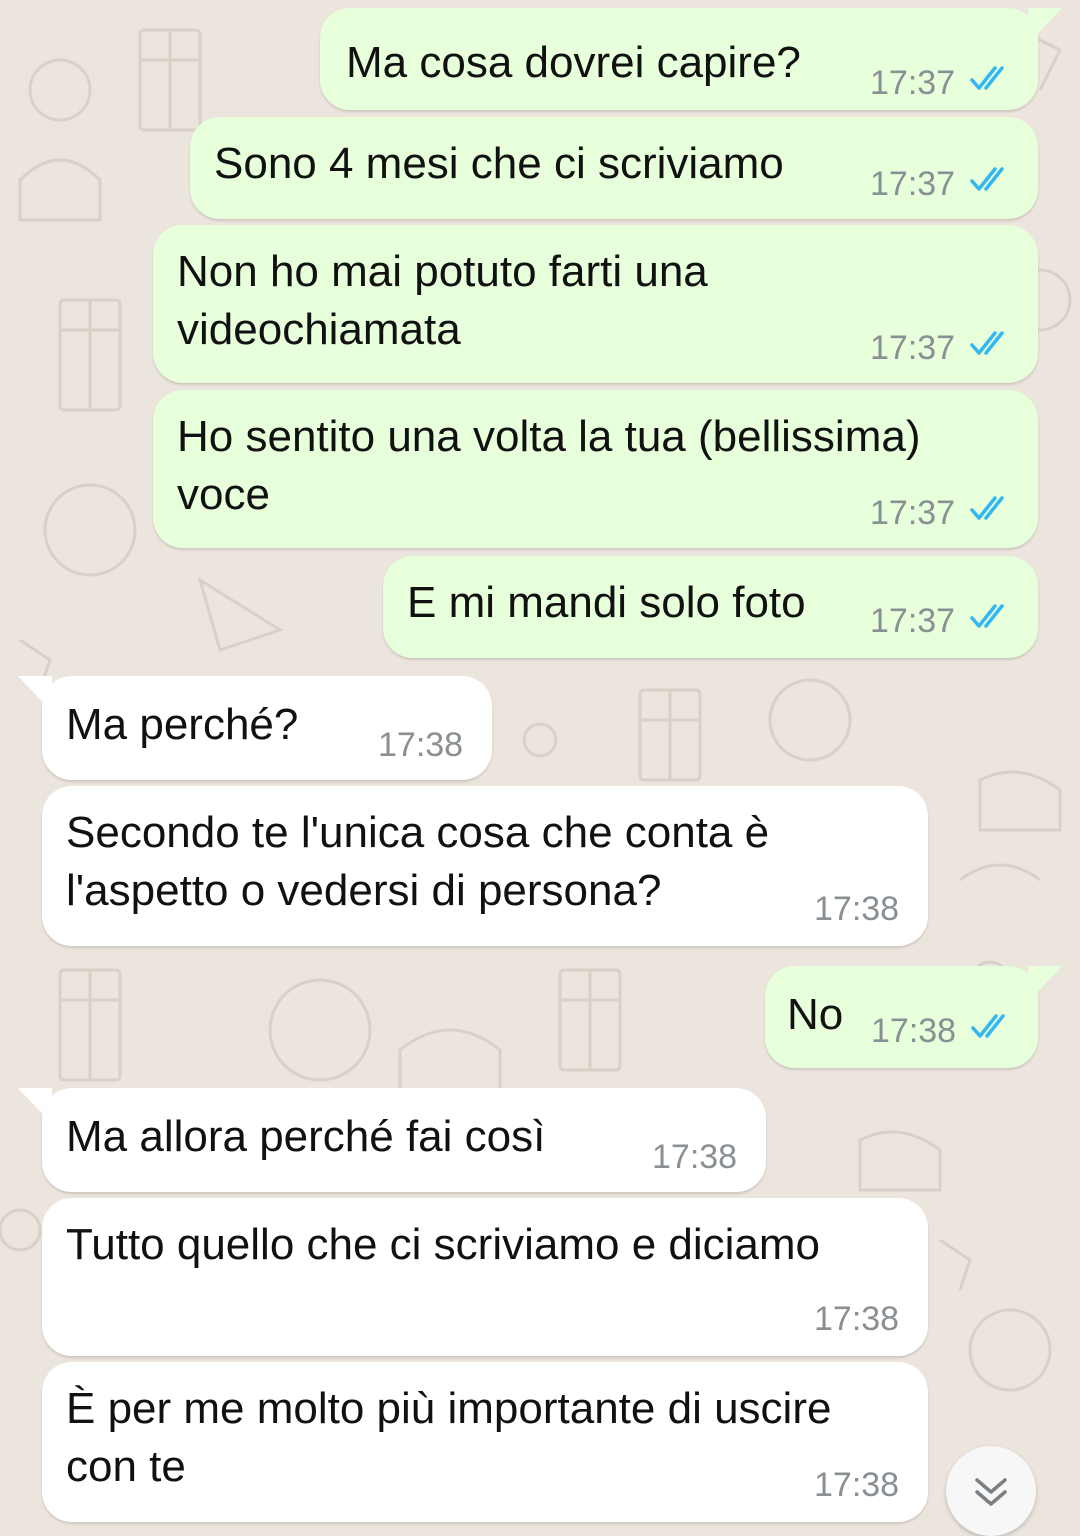  I want to click on message-outgoing: E mi mandi solo foto 17:37, so click(710, 607).